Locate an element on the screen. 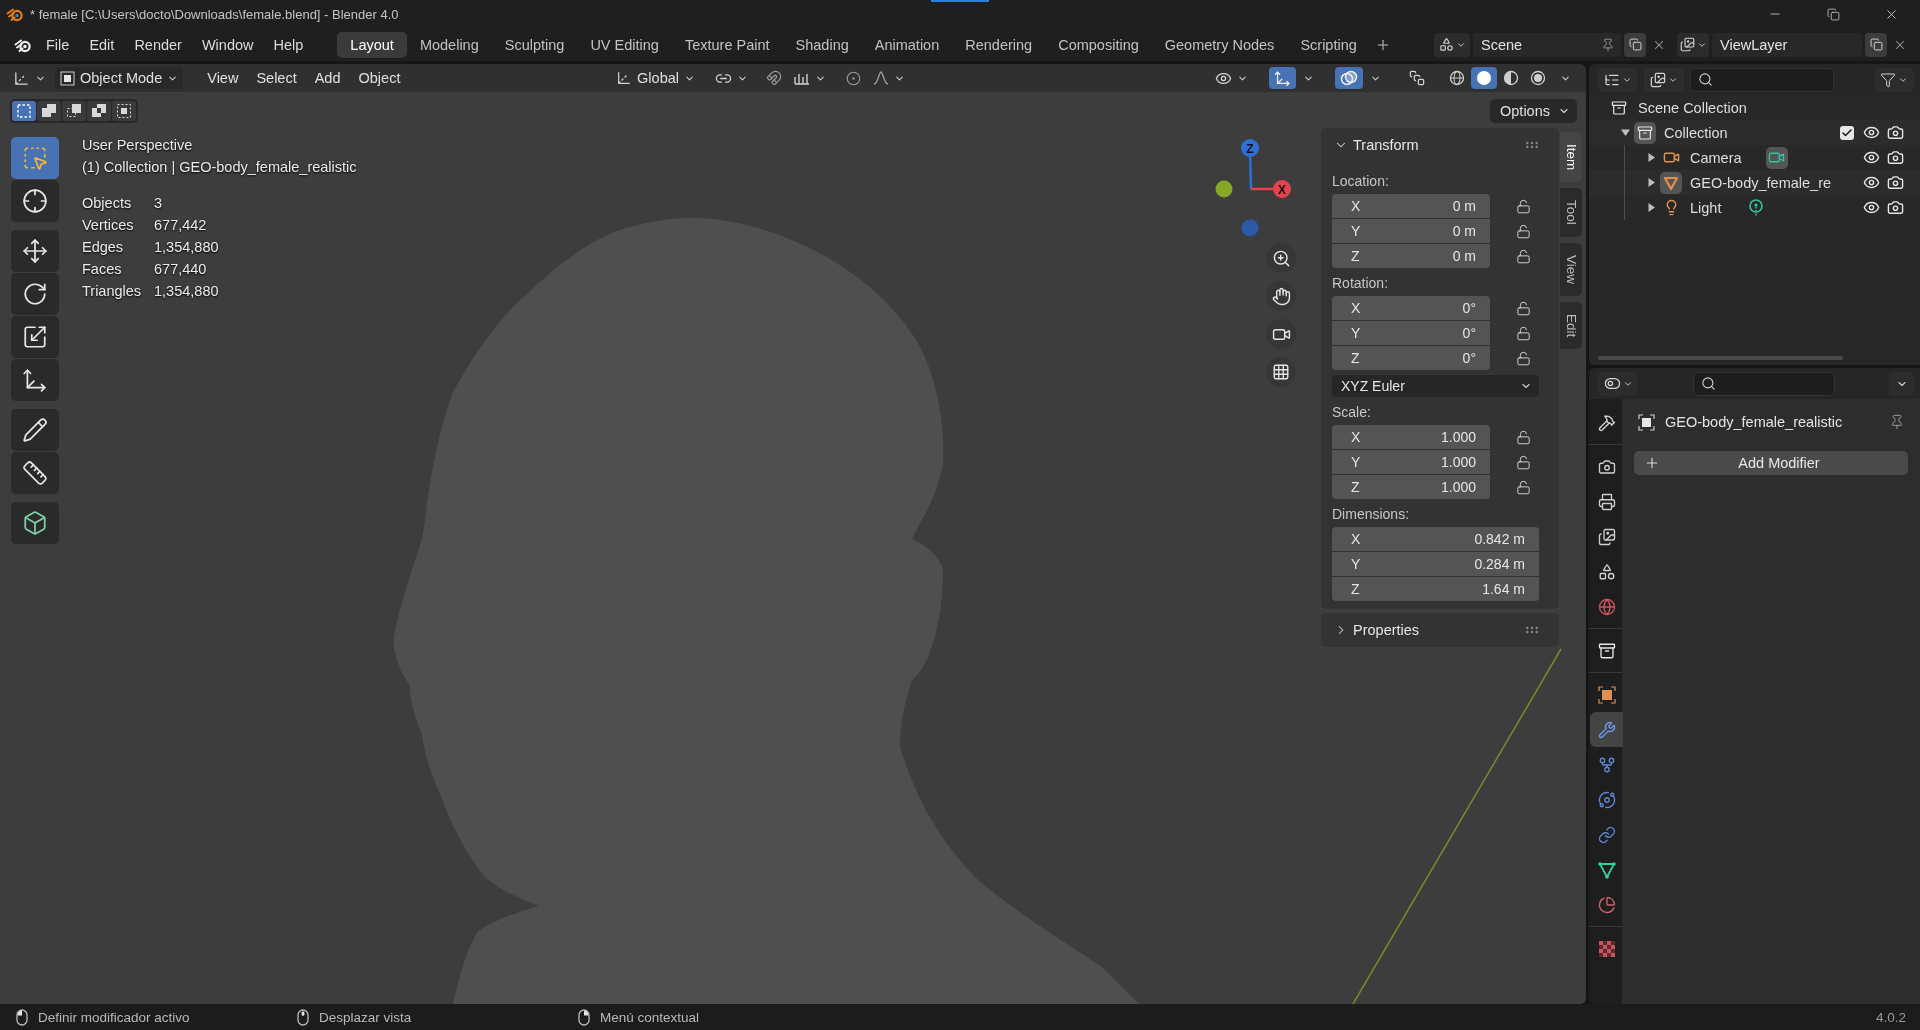 This screenshot has width=1920, height=1030. menu-item: View is located at coordinates (223, 78).